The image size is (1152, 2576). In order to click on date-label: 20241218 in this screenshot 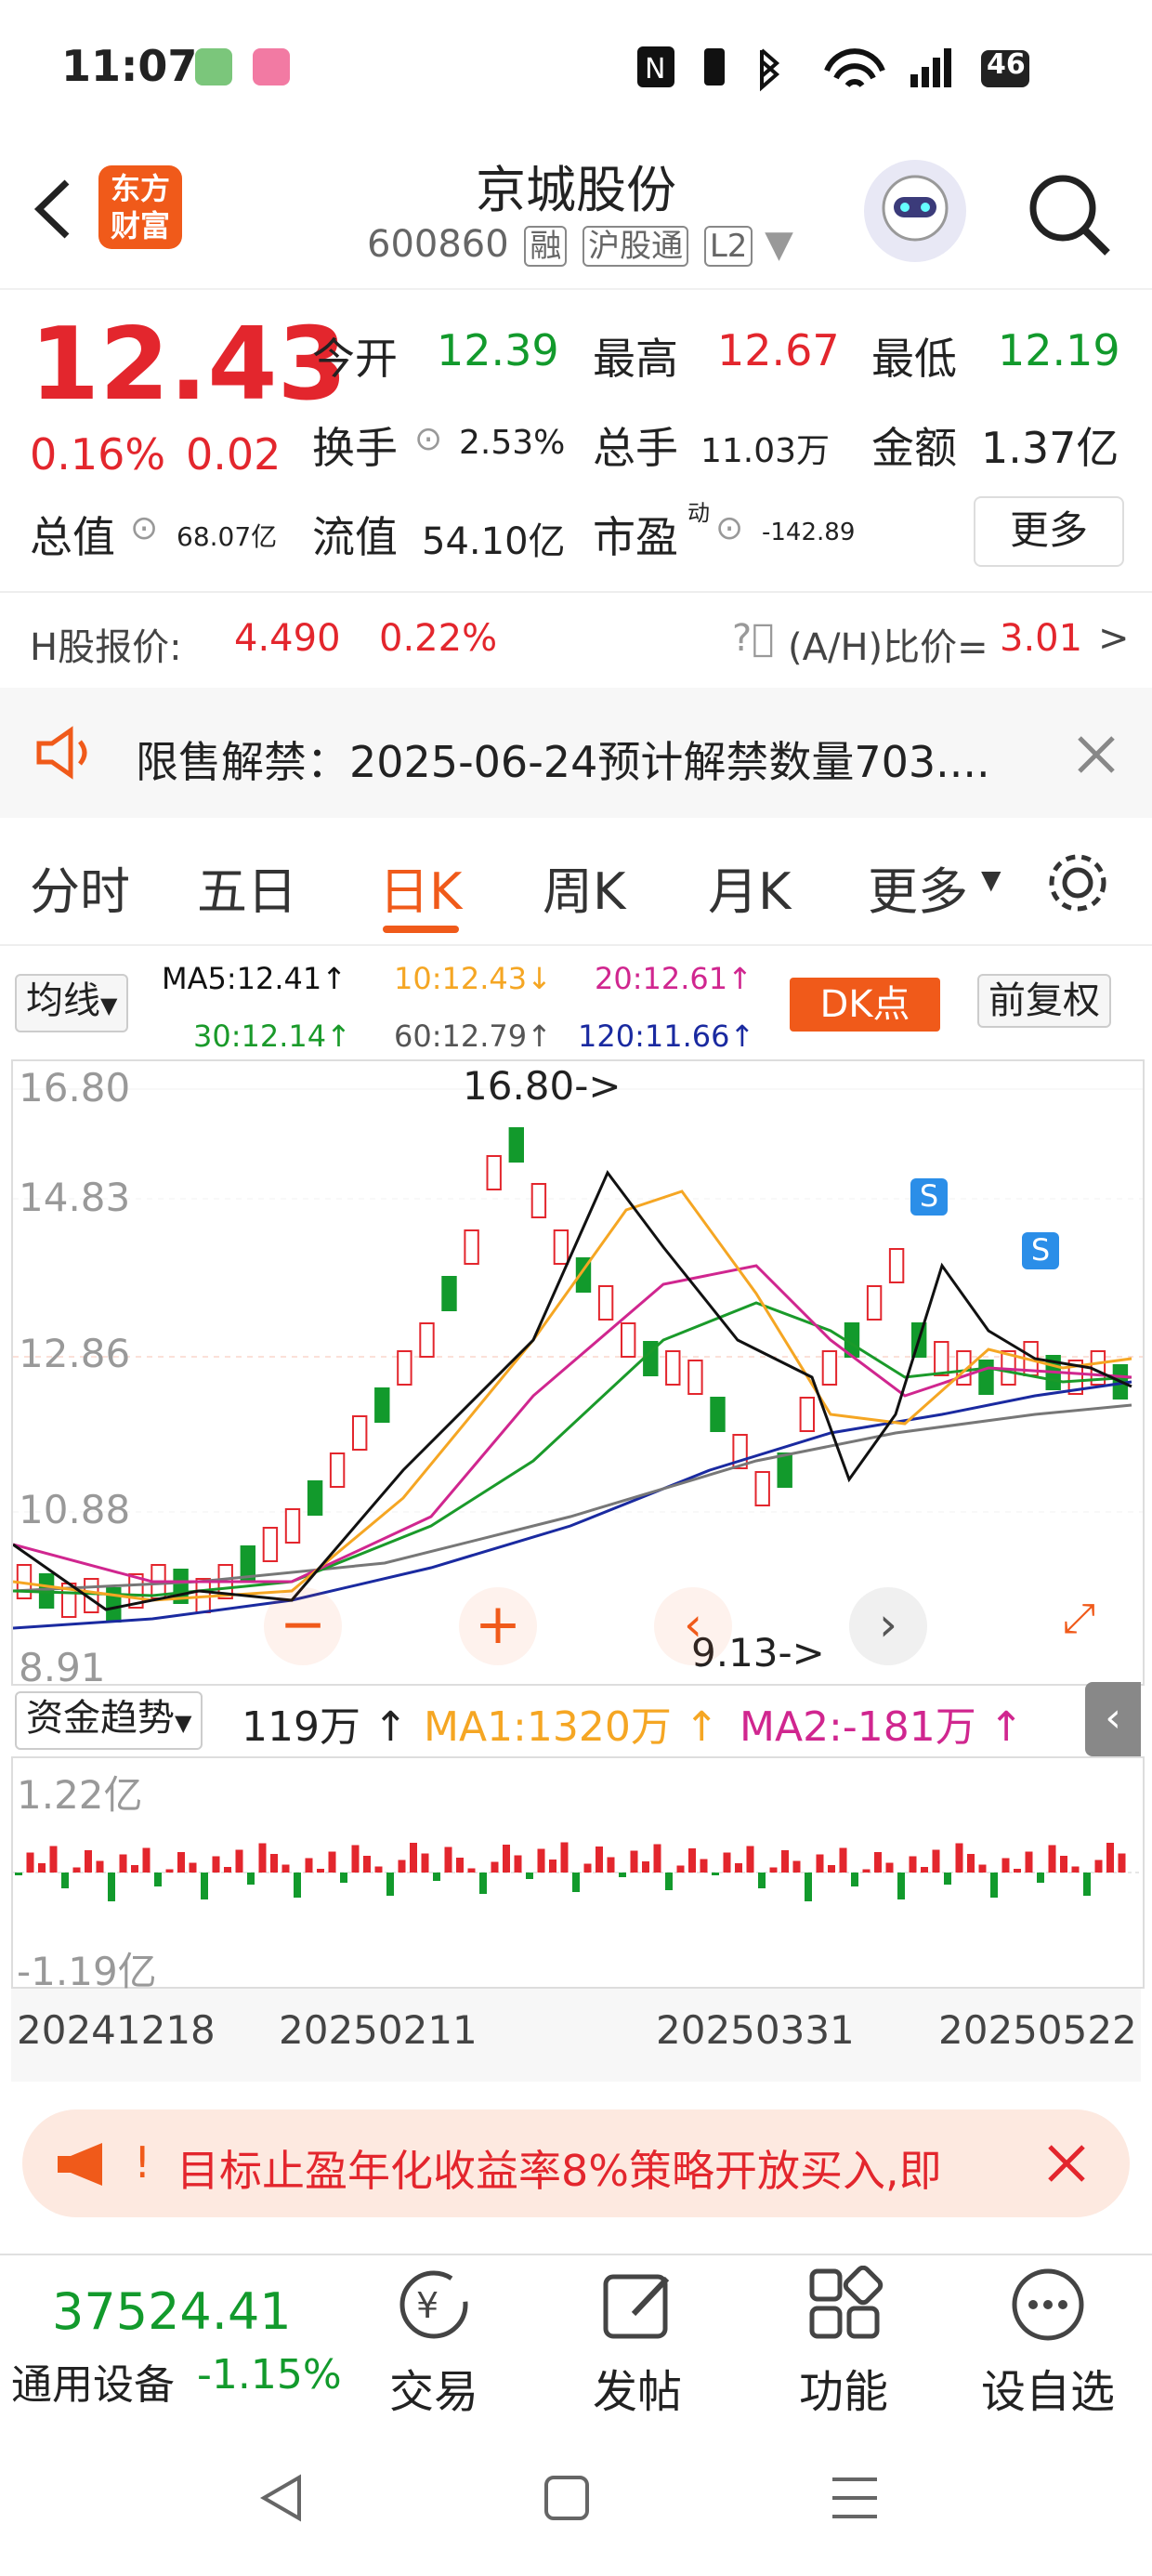, I will do `click(116, 2030)`.